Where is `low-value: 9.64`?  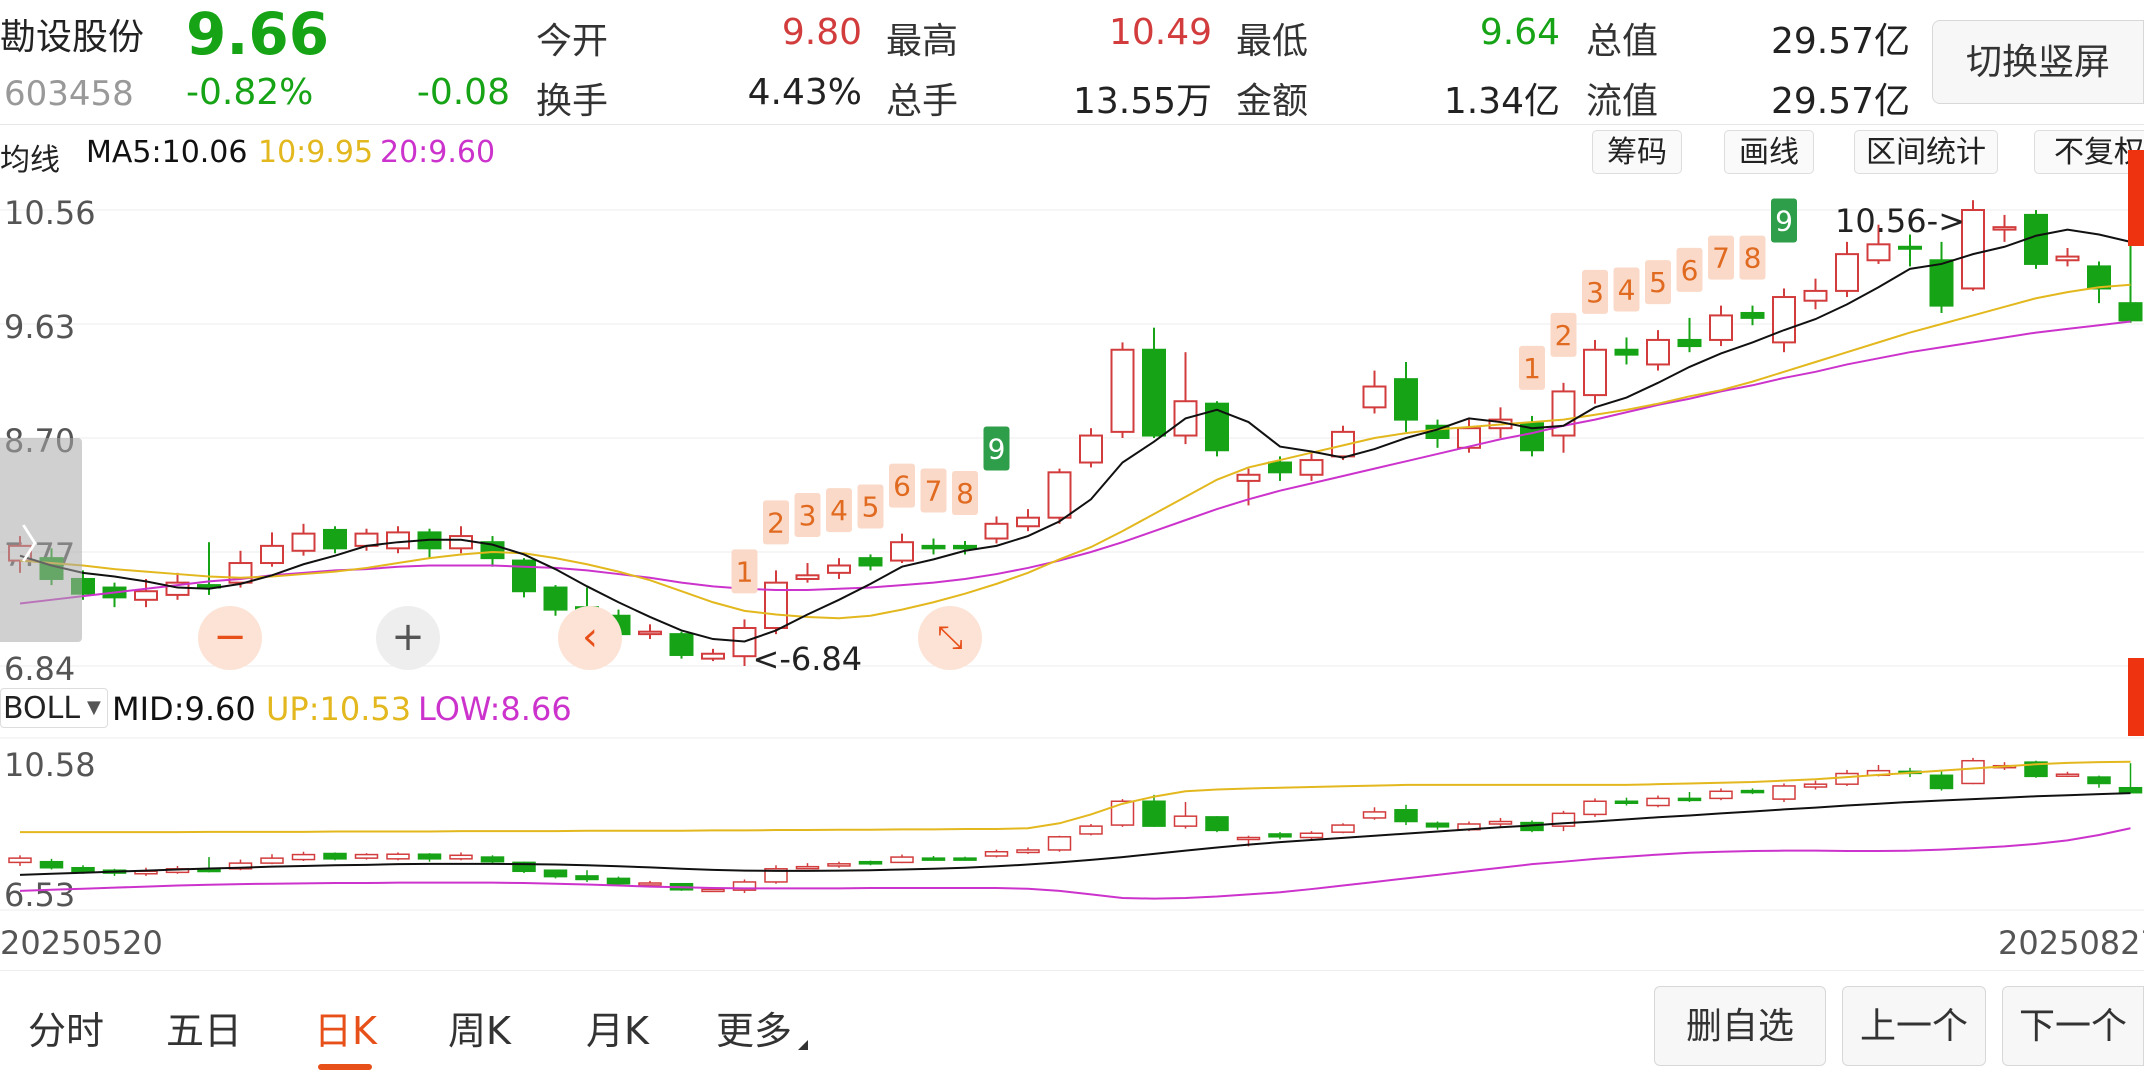
low-value: 9.64 is located at coordinates (1519, 32).